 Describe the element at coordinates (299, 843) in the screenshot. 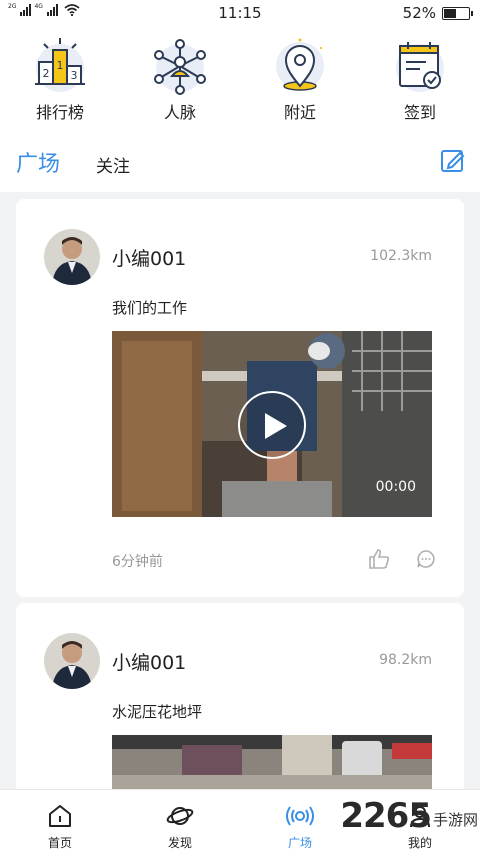

I see `tab-label: 广场` at that location.